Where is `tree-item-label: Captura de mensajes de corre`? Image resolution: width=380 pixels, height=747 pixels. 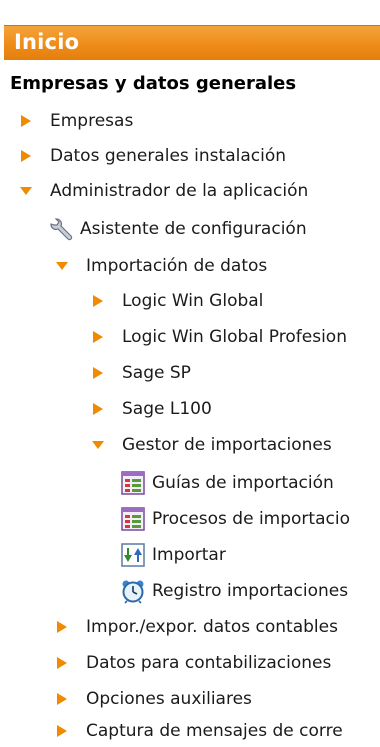 tree-item-label: Captura de mensajes de corre is located at coordinates (214, 730).